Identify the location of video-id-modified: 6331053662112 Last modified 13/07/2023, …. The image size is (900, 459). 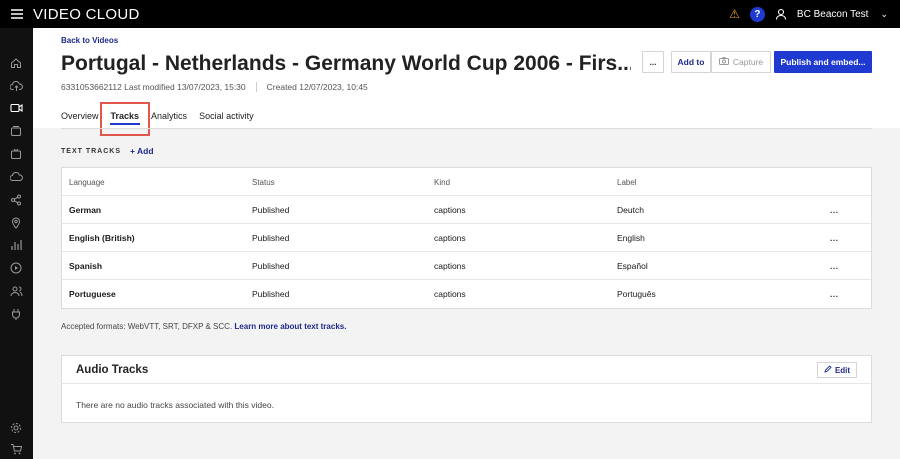
(153, 87).